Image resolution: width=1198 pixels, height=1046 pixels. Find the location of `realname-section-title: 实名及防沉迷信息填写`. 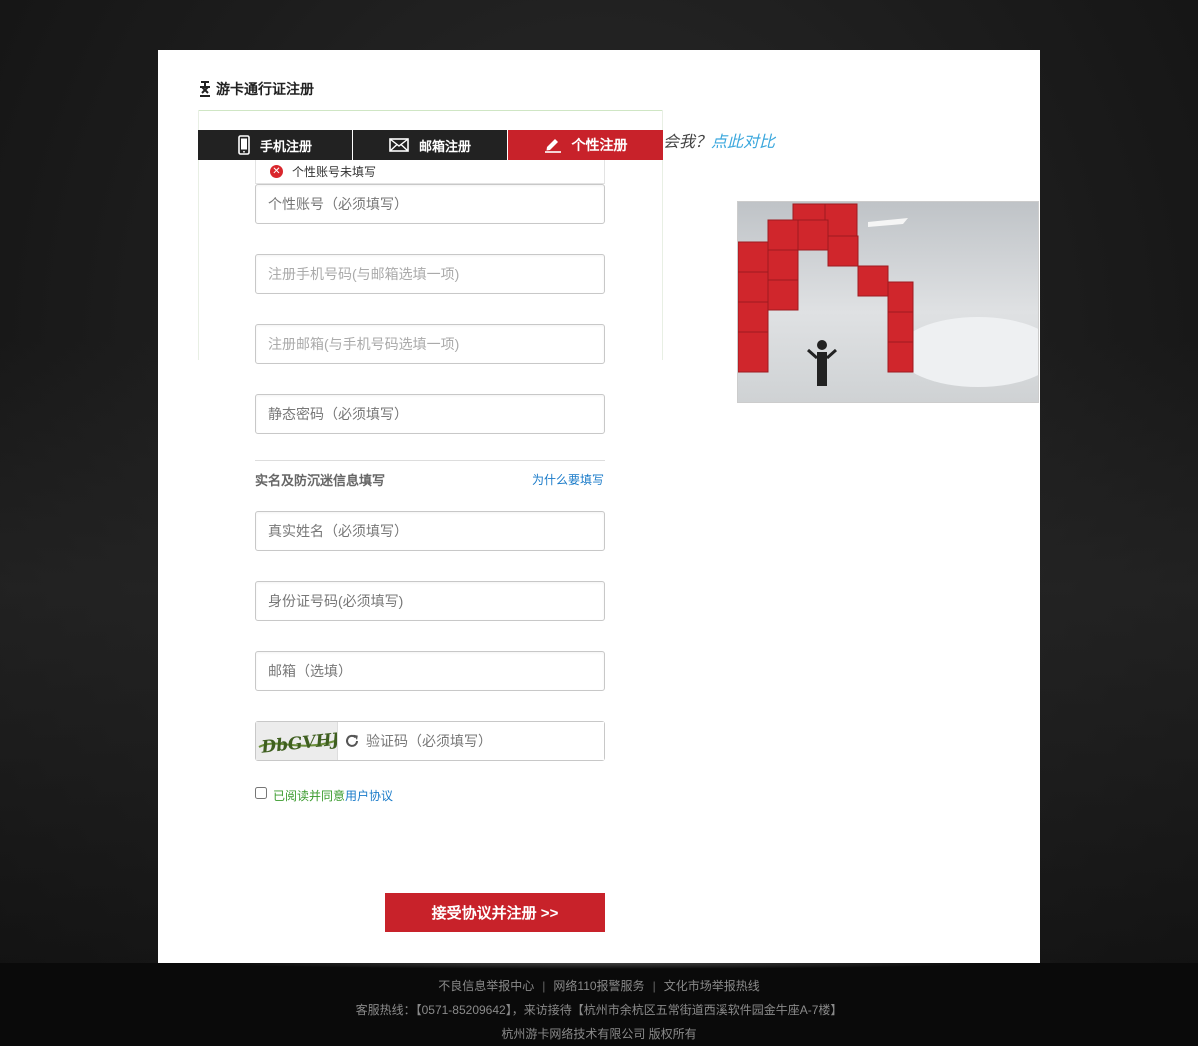

realname-section-title: 实名及防沉迷信息填写 is located at coordinates (320, 480).